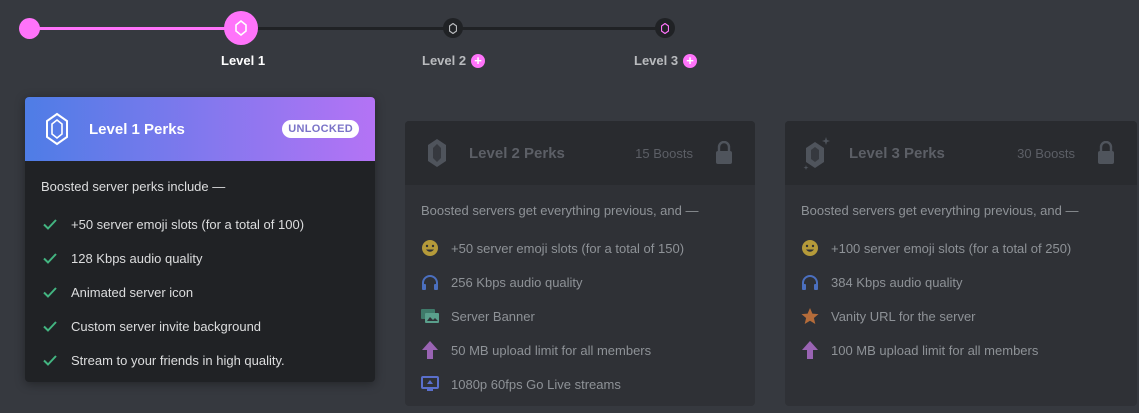 The image size is (1139, 413). Describe the element at coordinates (200, 129) in the screenshot. I see `card-header: Level 1 Perks UNLOCKED` at that location.